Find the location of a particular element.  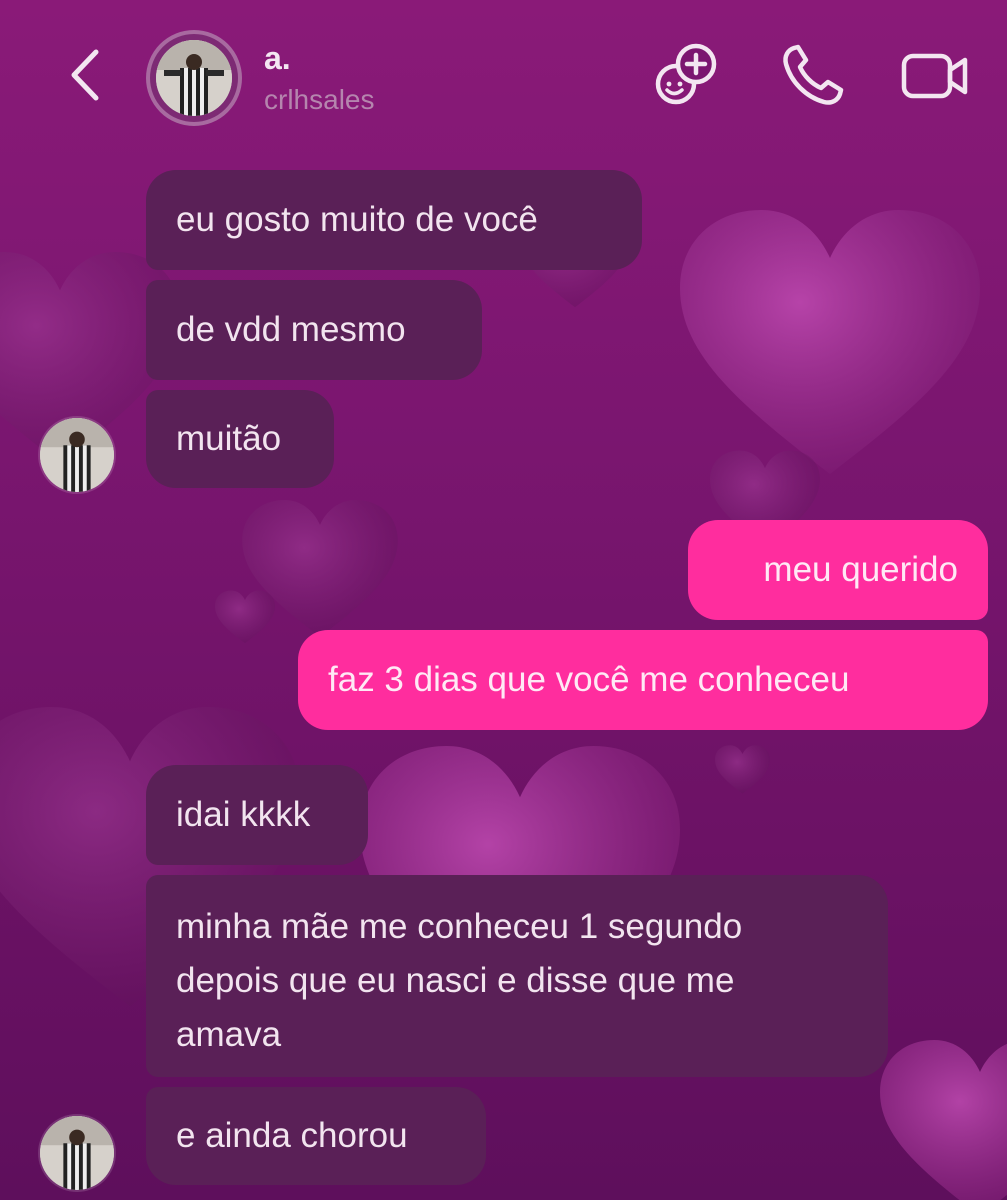

message-sent: faz 3 dias que você me conheceu is located at coordinates (643, 680).